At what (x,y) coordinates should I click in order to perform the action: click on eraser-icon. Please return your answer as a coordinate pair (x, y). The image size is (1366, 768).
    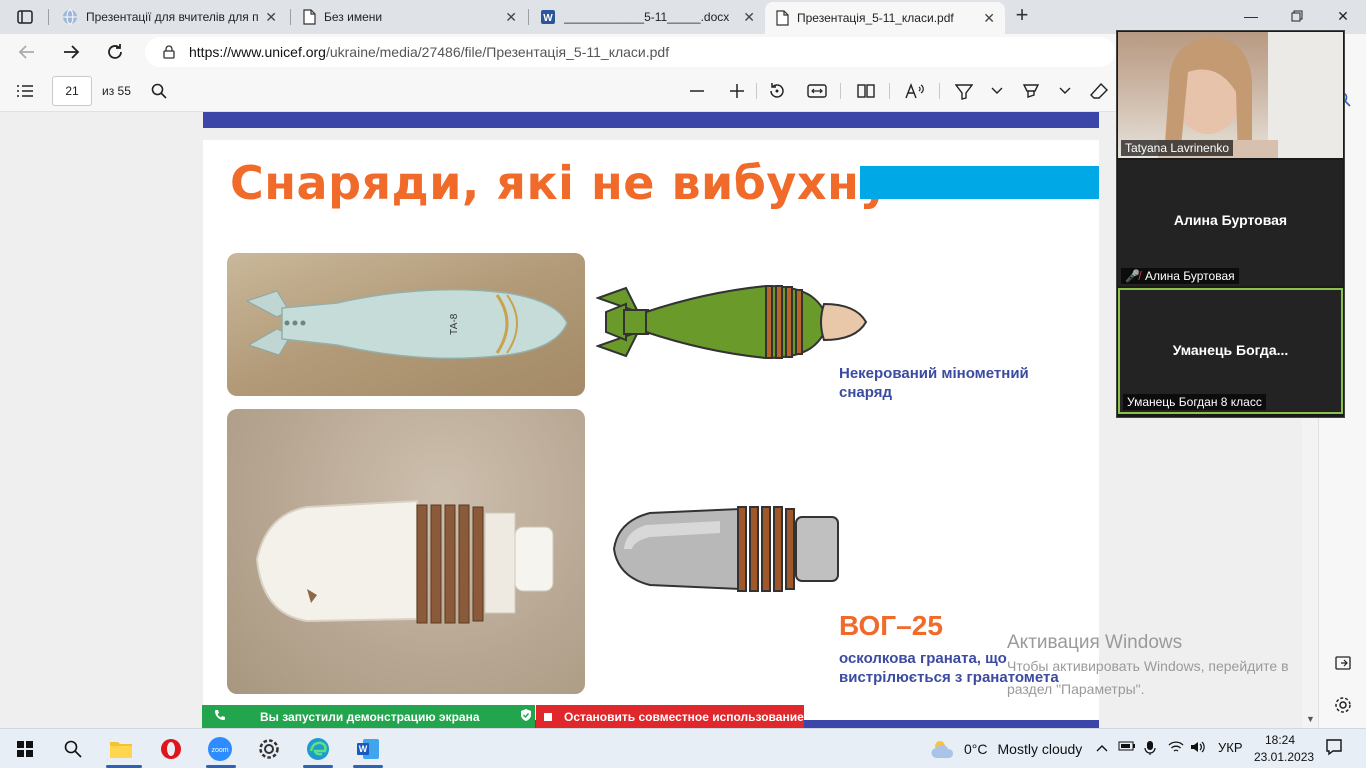
    Looking at the image, I should click on (1099, 90).